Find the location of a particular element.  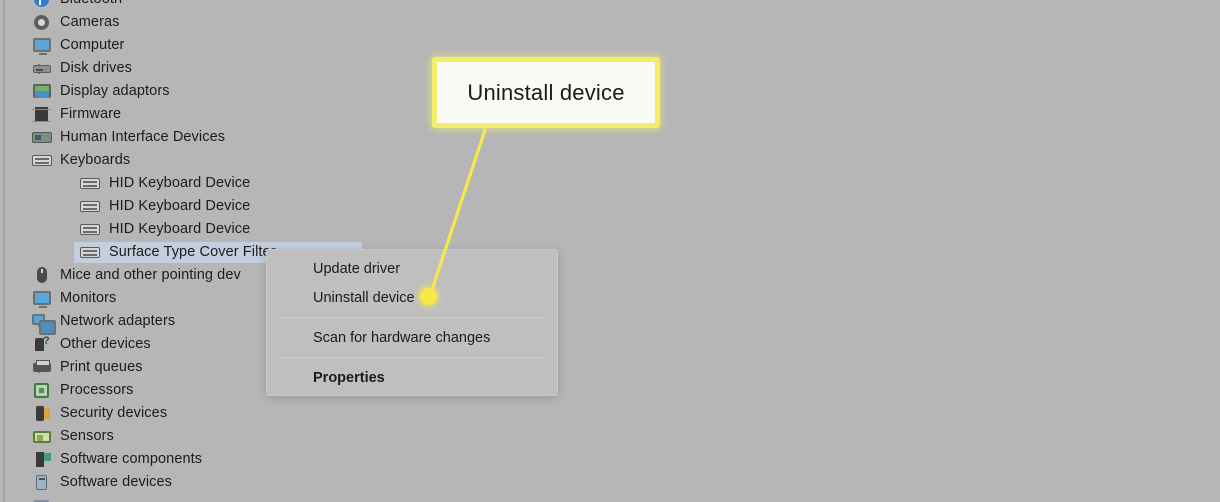

menu-item: Update driver is located at coordinates (412, 268).